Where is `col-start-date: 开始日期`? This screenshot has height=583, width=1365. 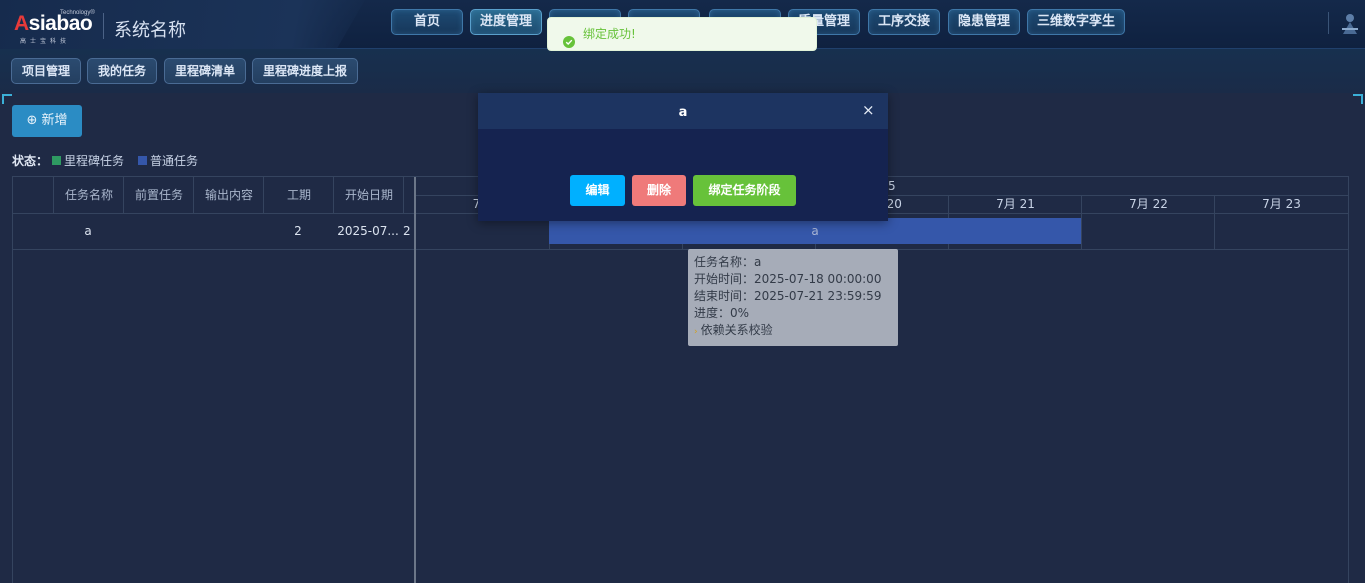
col-start-date: 开始日期 is located at coordinates (368, 195).